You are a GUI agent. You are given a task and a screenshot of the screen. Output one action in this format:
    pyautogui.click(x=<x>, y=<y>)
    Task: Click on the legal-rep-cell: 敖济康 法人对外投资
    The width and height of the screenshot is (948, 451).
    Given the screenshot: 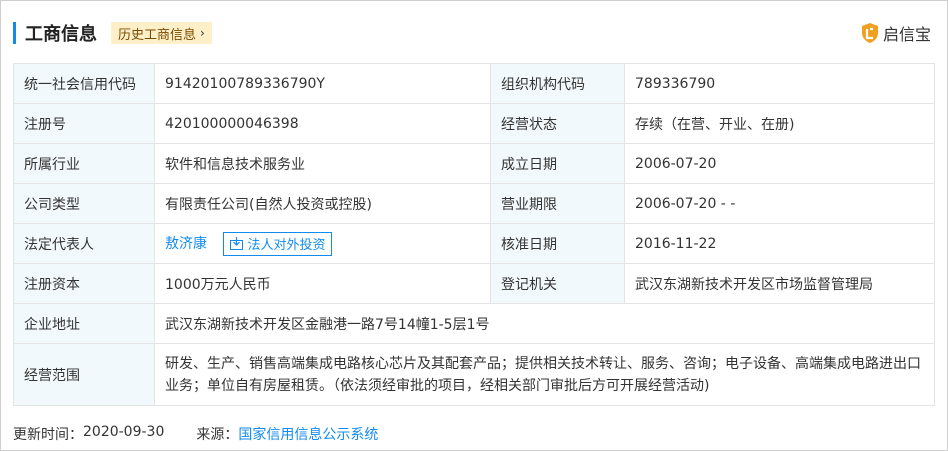 What is the action you would take?
    pyautogui.click(x=322, y=243)
    